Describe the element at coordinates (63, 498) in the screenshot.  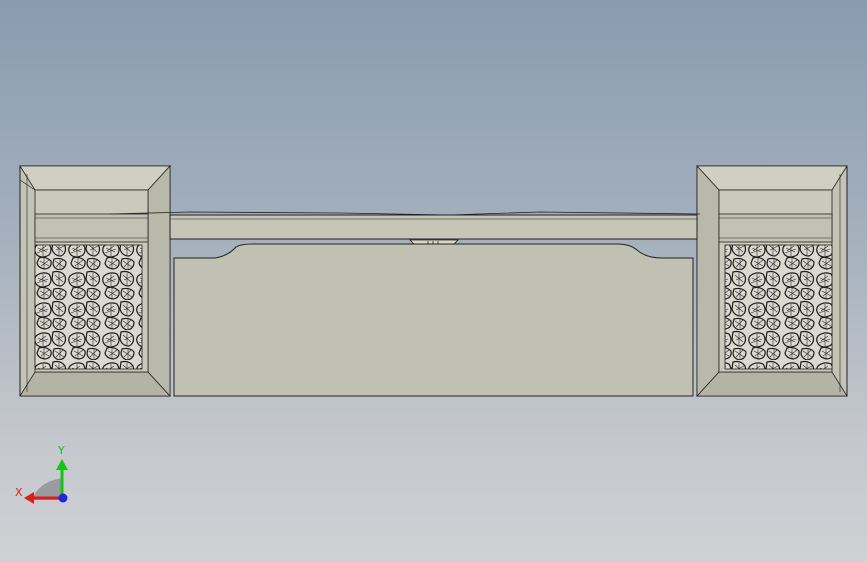
I see `z-axis-dot-icon` at that location.